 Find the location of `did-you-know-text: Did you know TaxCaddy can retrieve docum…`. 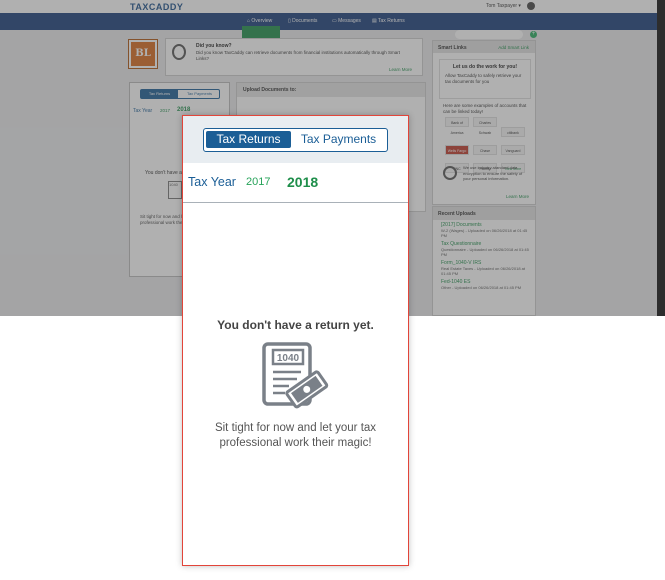

did-you-know-text: Did you know TaxCaddy can retrieve docum… is located at coordinates (298, 55).